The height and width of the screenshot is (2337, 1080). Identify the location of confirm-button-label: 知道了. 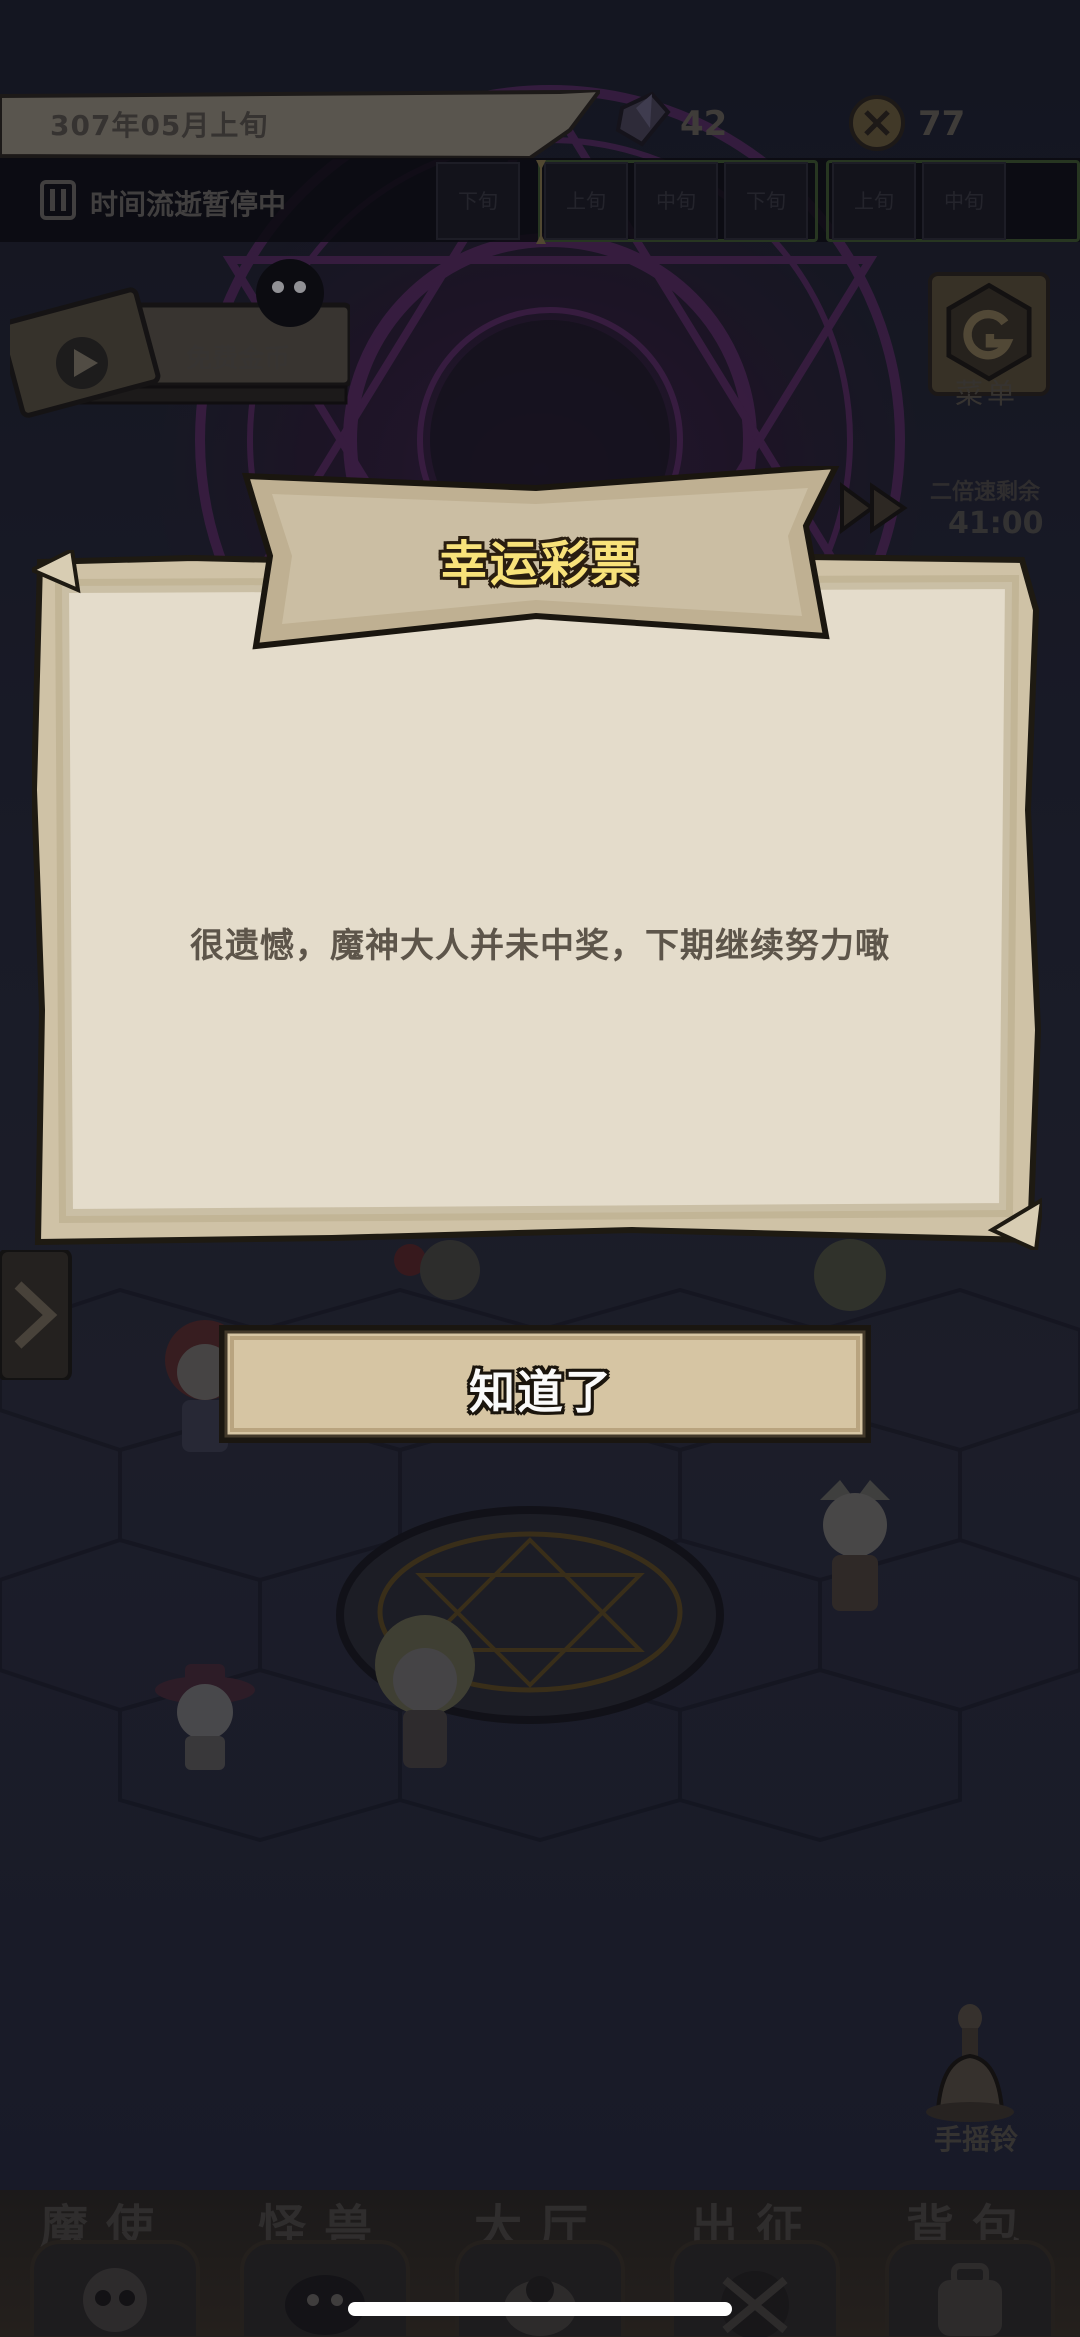
(541, 1389).